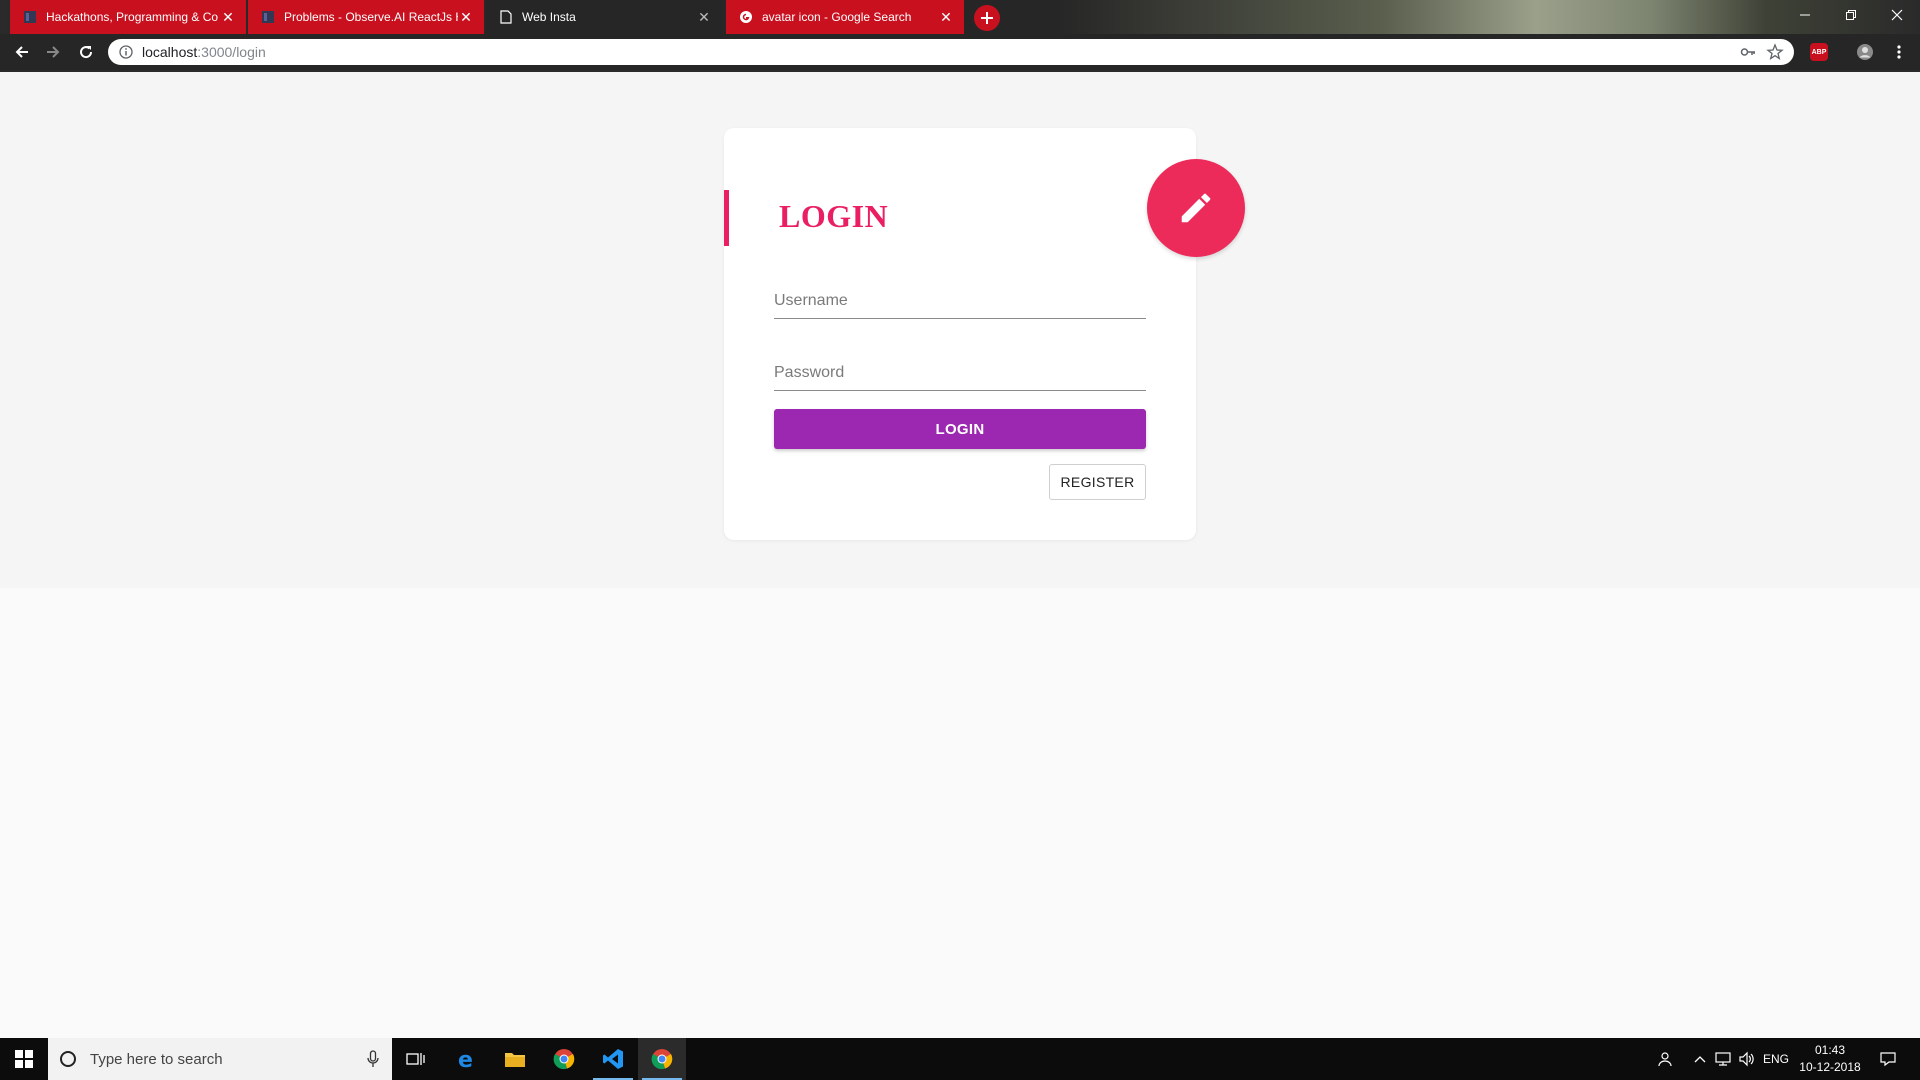 Image resolution: width=1920 pixels, height=1080 pixels. I want to click on login-button: LOGIN, so click(960, 429).